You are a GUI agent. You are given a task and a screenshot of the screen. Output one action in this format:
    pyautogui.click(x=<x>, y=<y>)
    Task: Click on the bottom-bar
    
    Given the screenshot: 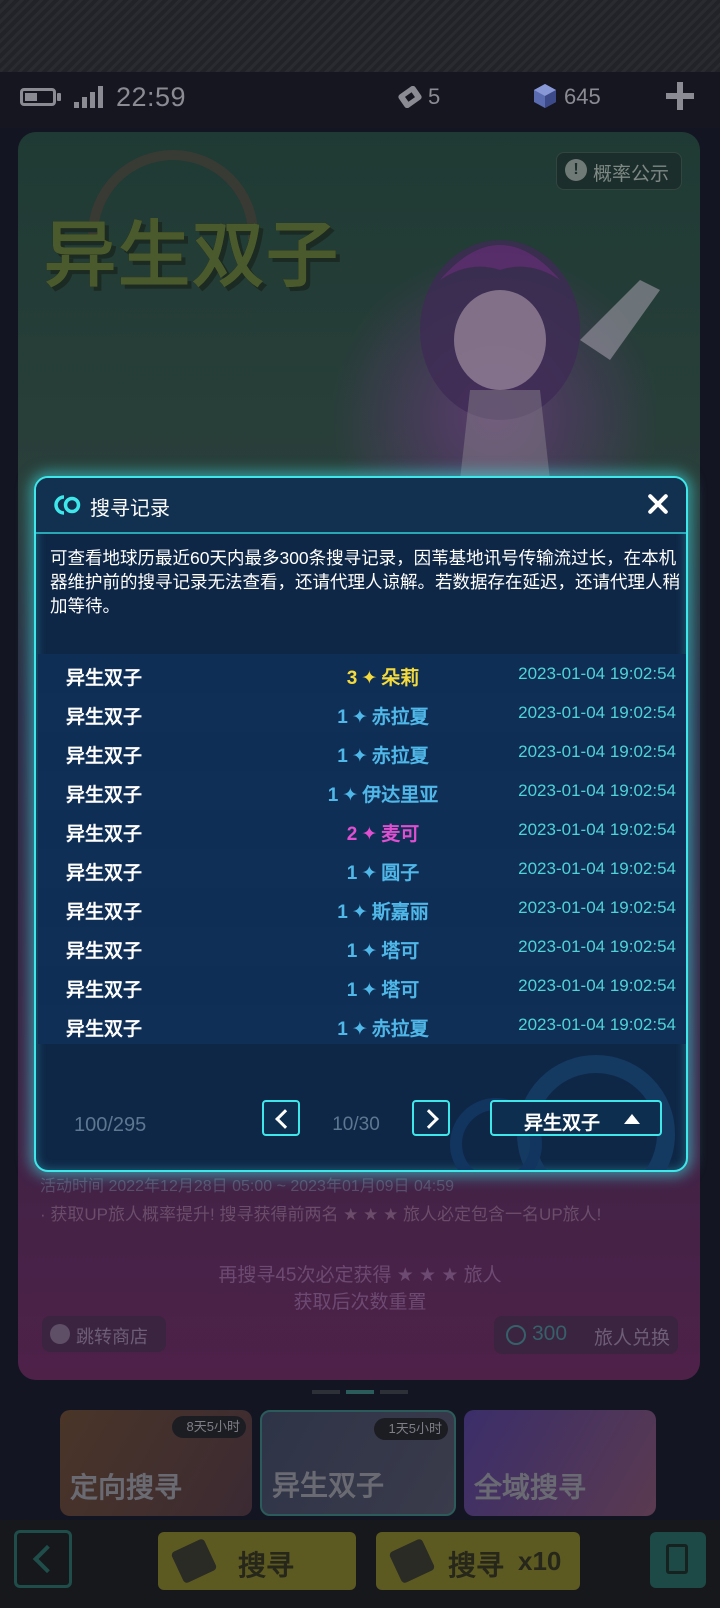 What is the action you would take?
    pyautogui.click(x=360, y=1564)
    